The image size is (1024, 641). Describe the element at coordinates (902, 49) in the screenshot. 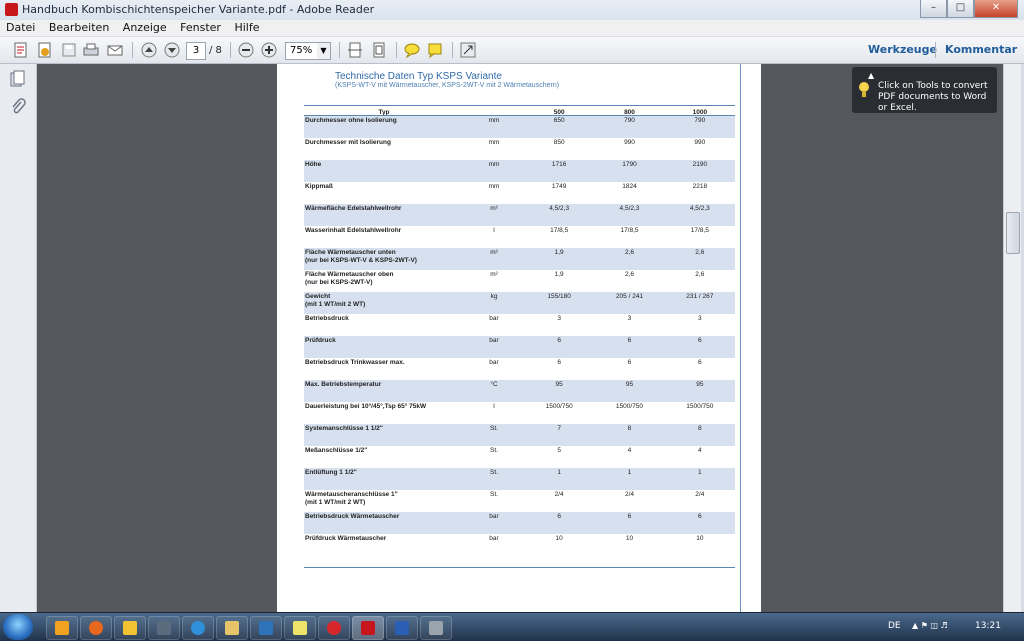

I see `tools-button: Werkzeuge` at that location.